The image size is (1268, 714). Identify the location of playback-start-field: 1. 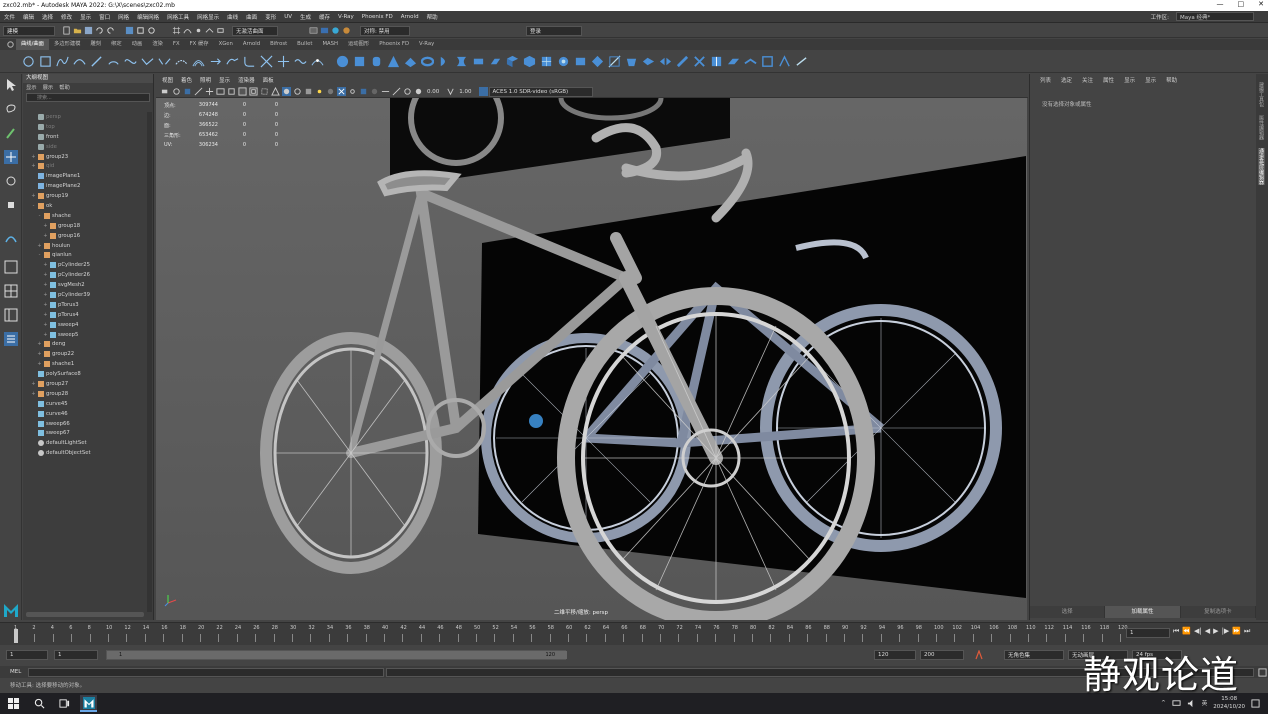
(76, 655).